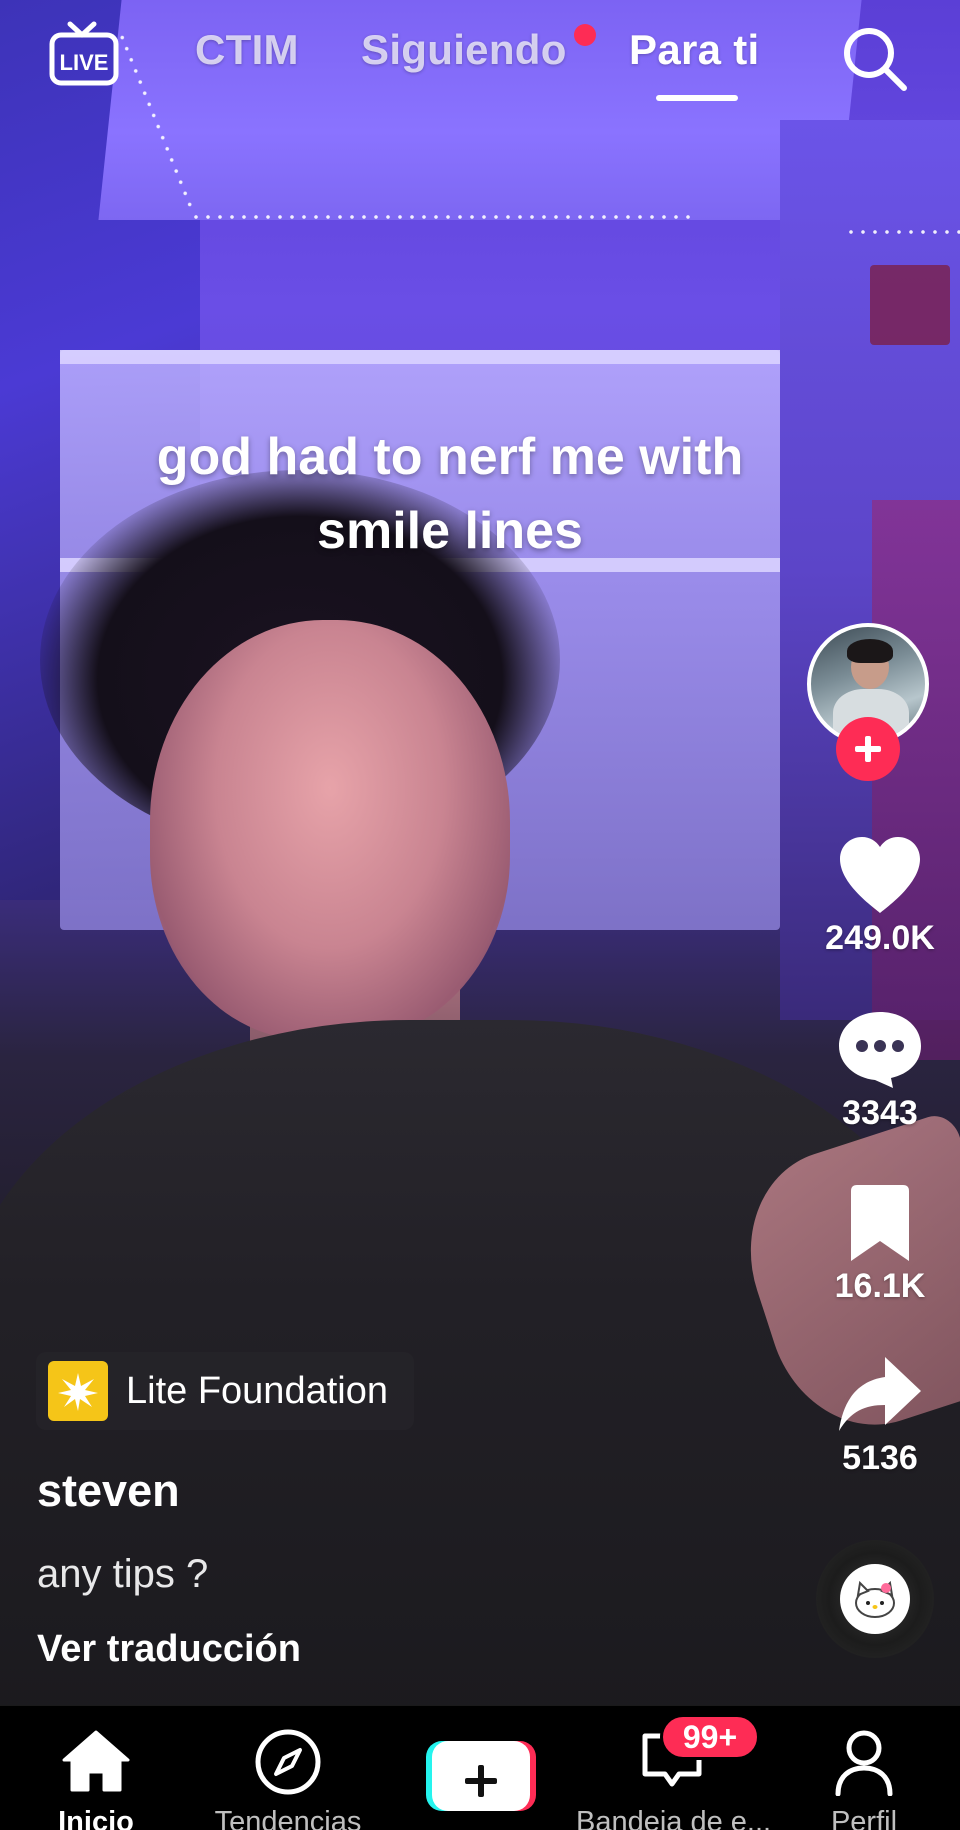 This screenshot has height=1830, width=960. Describe the element at coordinates (880, 1394) in the screenshot. I see `share-icon` at that location.